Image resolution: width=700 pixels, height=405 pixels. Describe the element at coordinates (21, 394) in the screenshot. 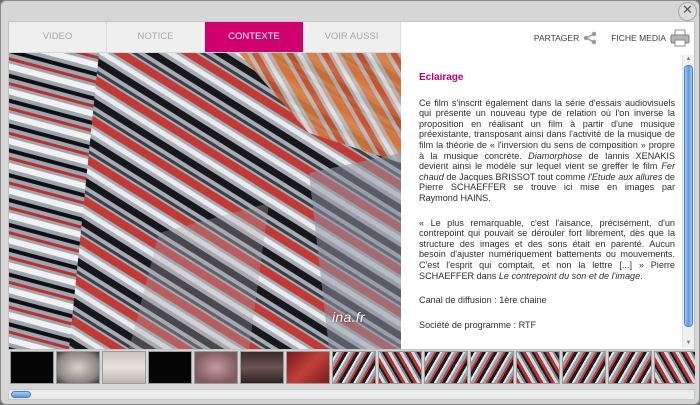

I see `horizontal-scroll-thumb` at that location.